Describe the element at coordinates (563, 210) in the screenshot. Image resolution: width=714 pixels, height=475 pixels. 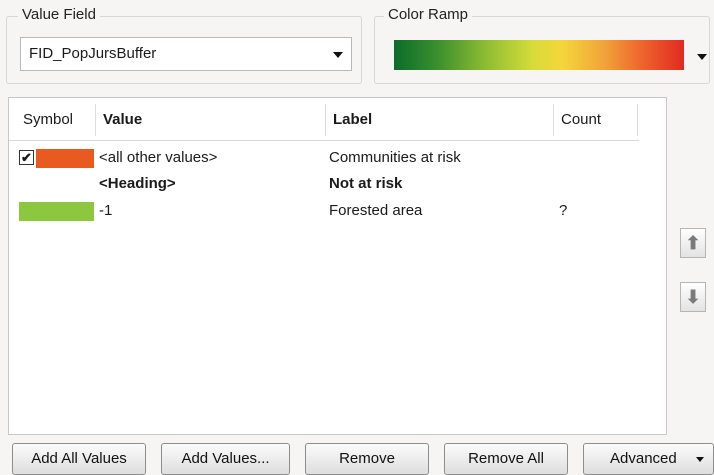
I see `row-count: ?` at that location.